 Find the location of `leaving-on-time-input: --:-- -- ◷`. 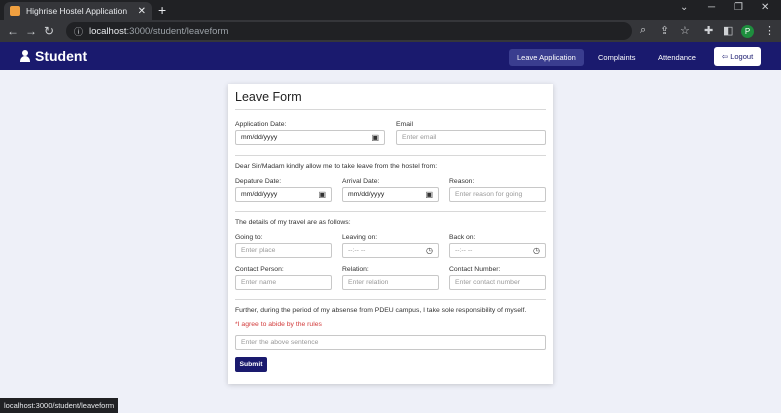

leaving-on-time-input: --:-- -- ◷ is located at coordinates (390, 250).